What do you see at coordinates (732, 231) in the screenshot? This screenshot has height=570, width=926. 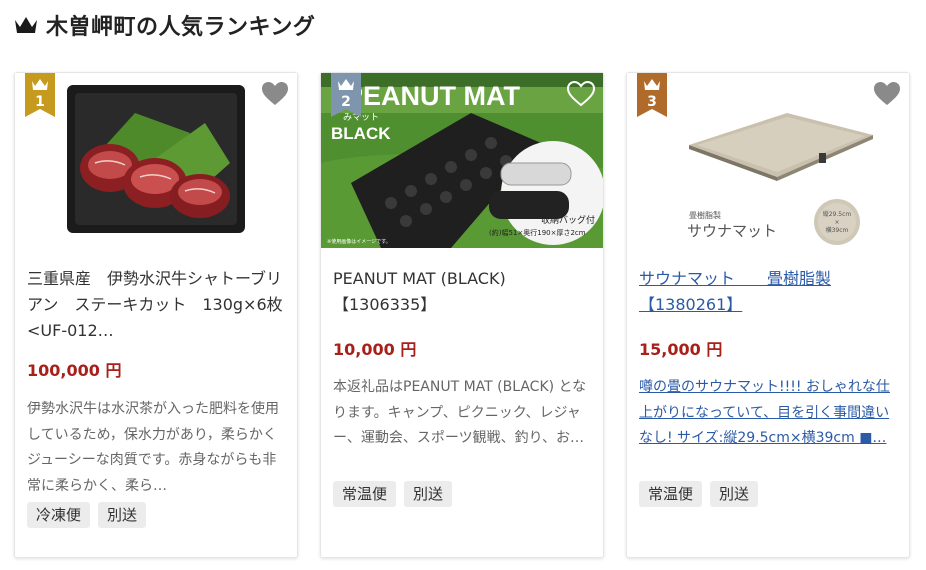 I see `image-label-product: サウナマット` at bounding box center [732, 231].